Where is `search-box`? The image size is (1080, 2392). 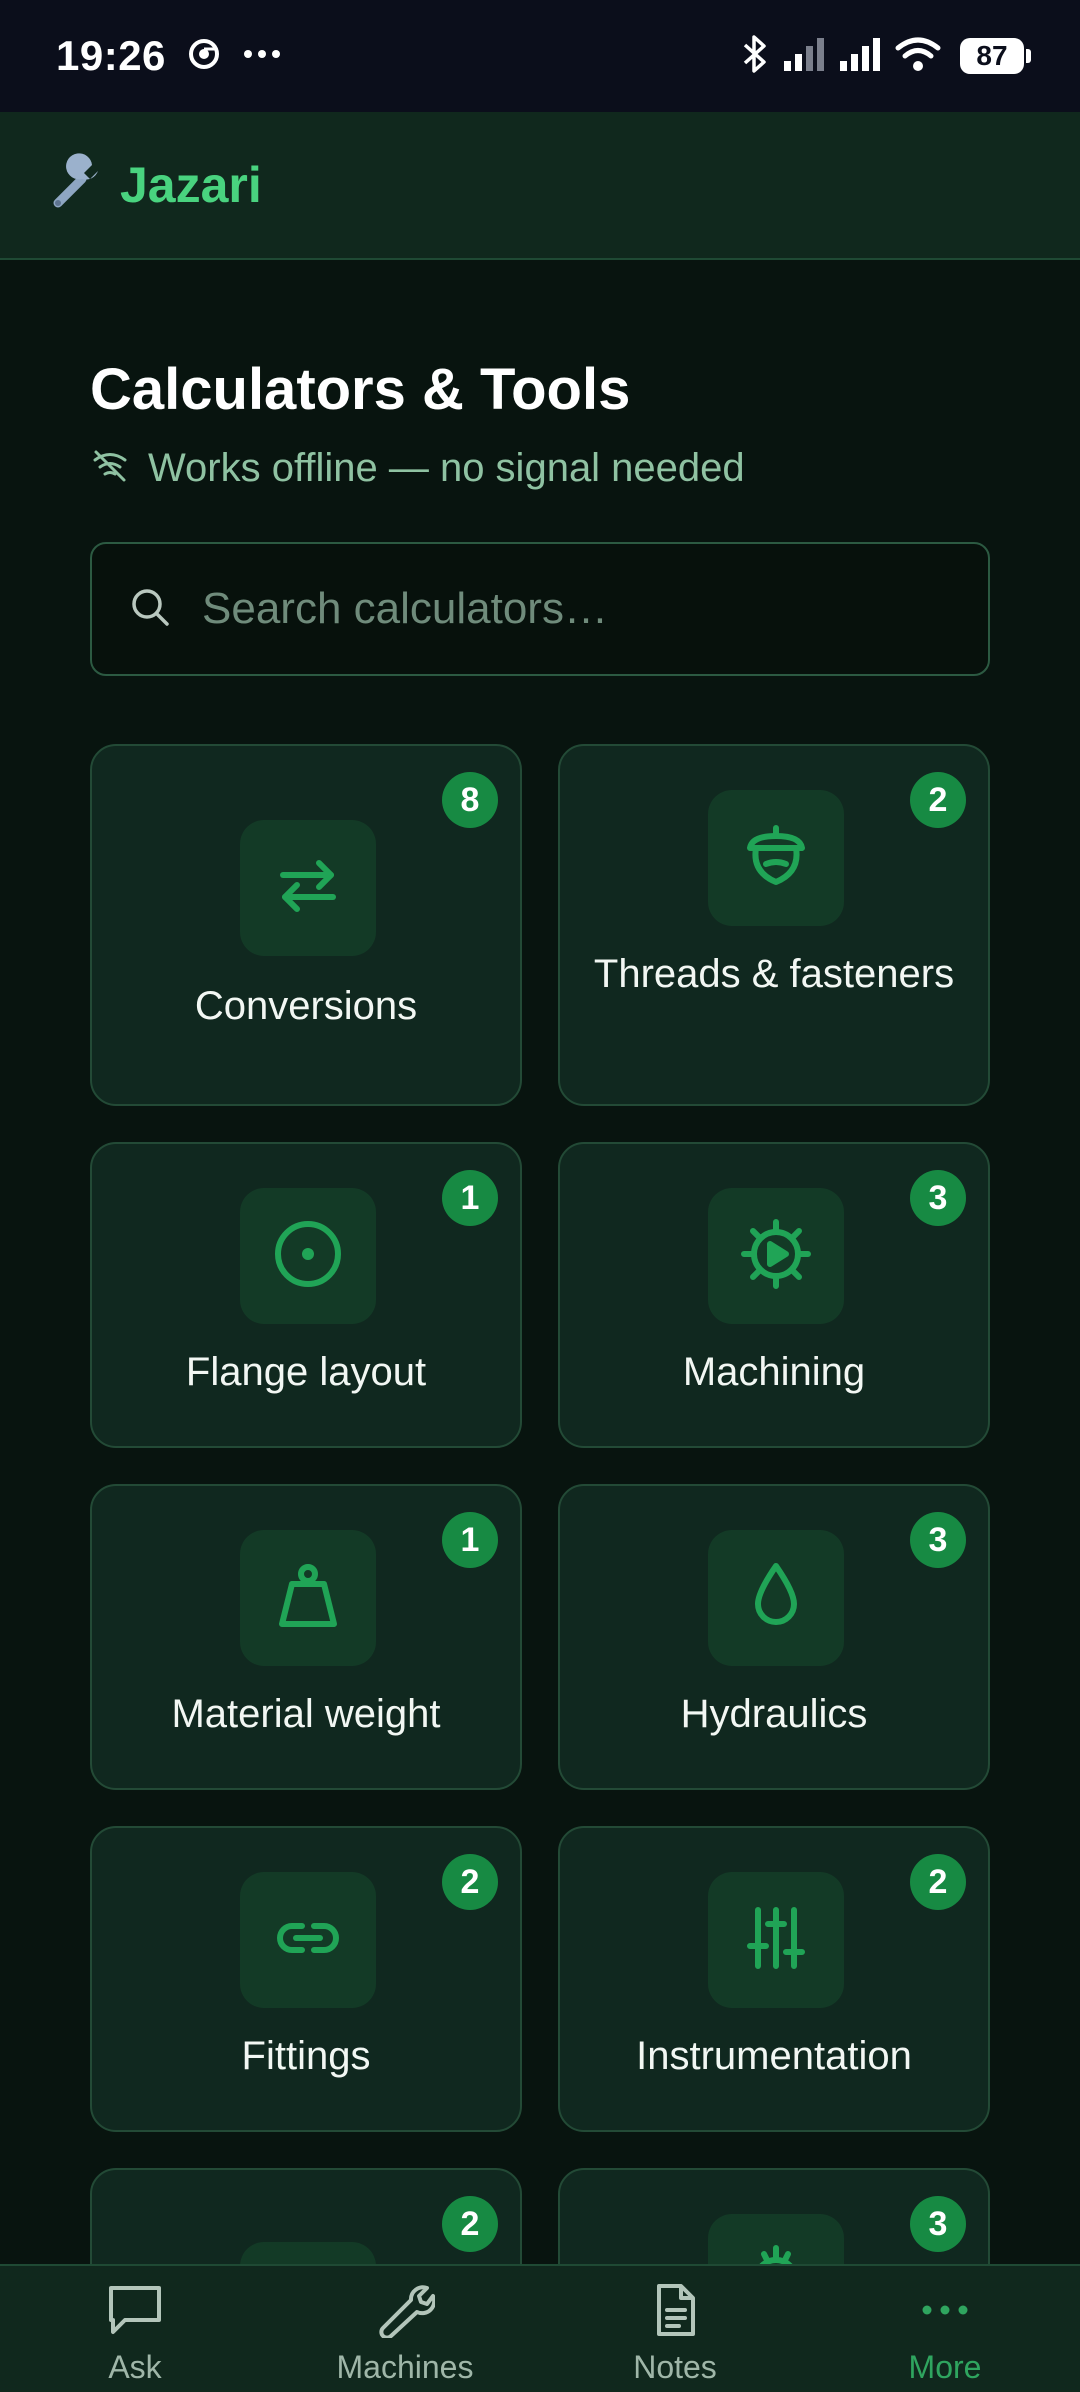 search-box is located at coordinates (540, 609).